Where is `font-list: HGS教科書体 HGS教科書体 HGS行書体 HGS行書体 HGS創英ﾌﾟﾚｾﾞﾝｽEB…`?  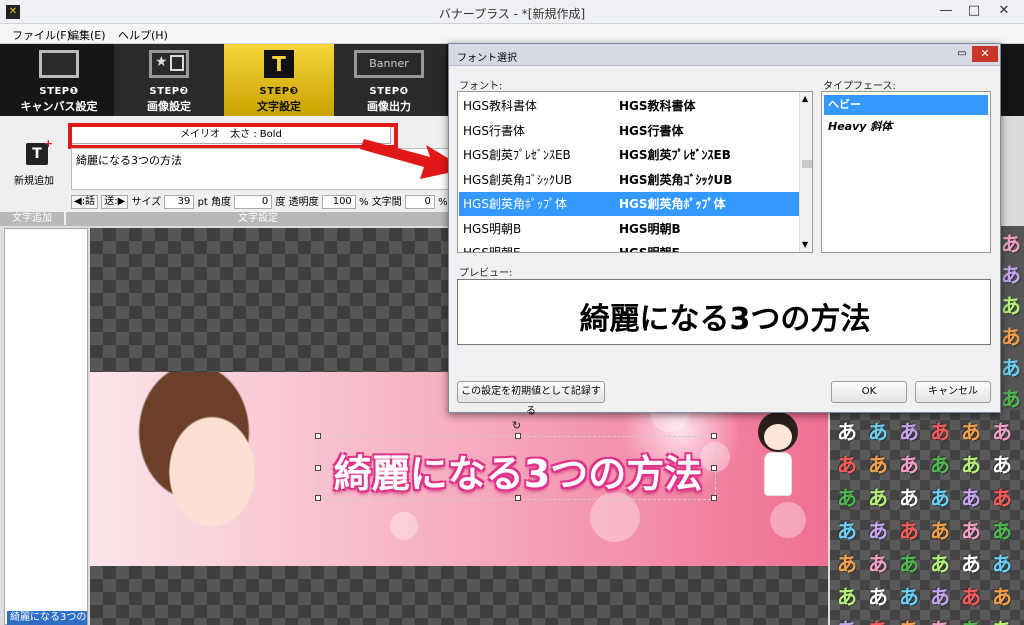 font-list: HGS教科書体 HGS教科書体 HGS行書体 HGS行書体 HGS創英ﾌﾟﾚｾﾞﾝｽEB… is located at coordinates (635, 172).